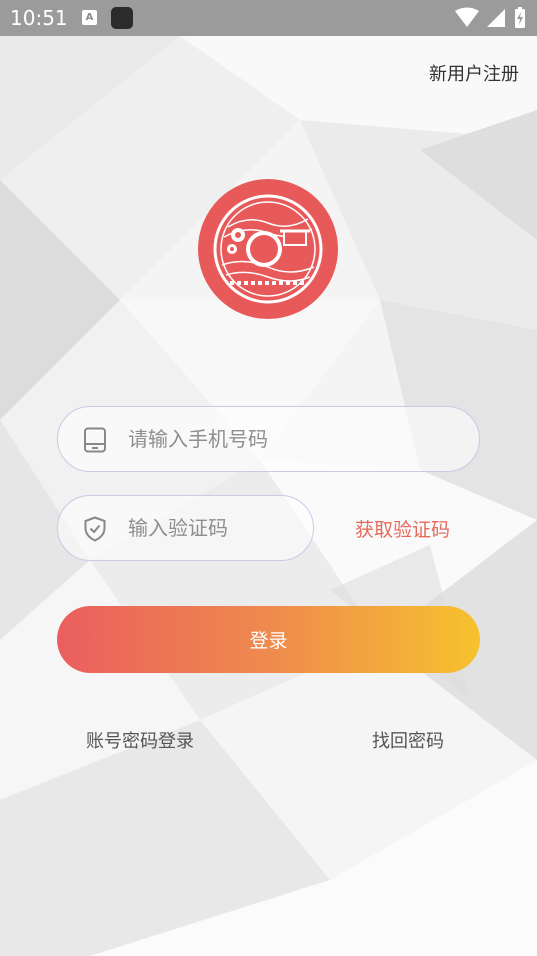 The width and height of the screenshot is (537, 956). What do you see at coordinates (39, 18) in the screenshot?
I see `status-time: 10:51` at bounding box center [39, 18].